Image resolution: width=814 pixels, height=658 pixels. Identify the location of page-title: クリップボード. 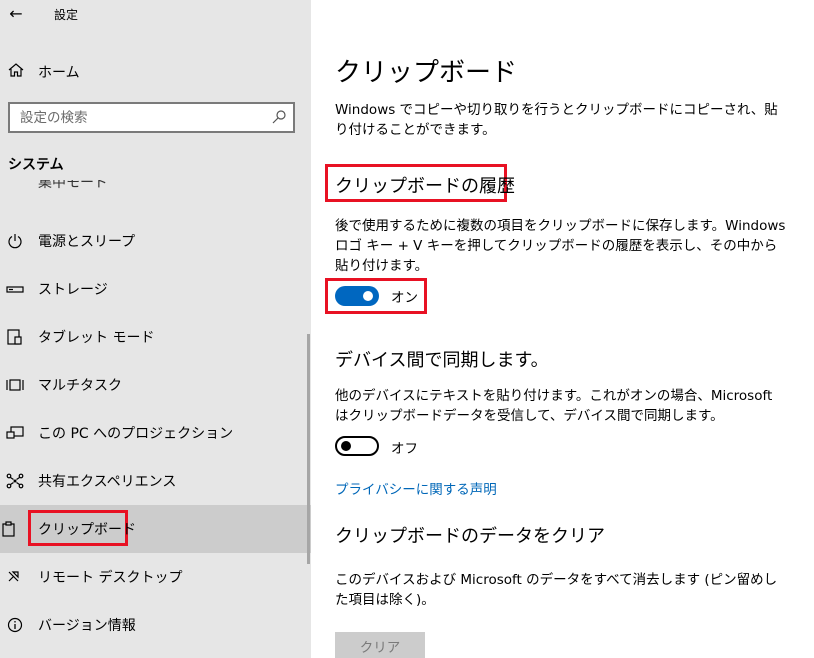
(426, 73).